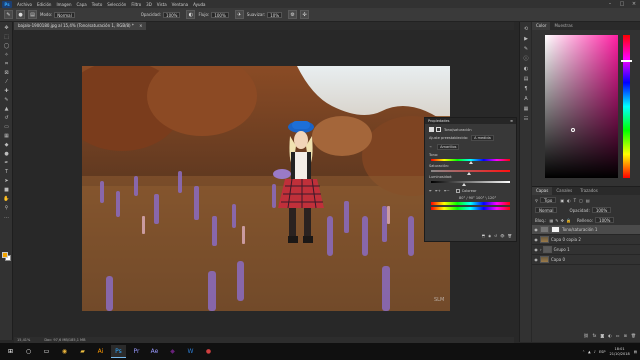 This screenshot has width=640, height=360. I want to click on history-brush-tool-icon: ↺, so click(6, 117).